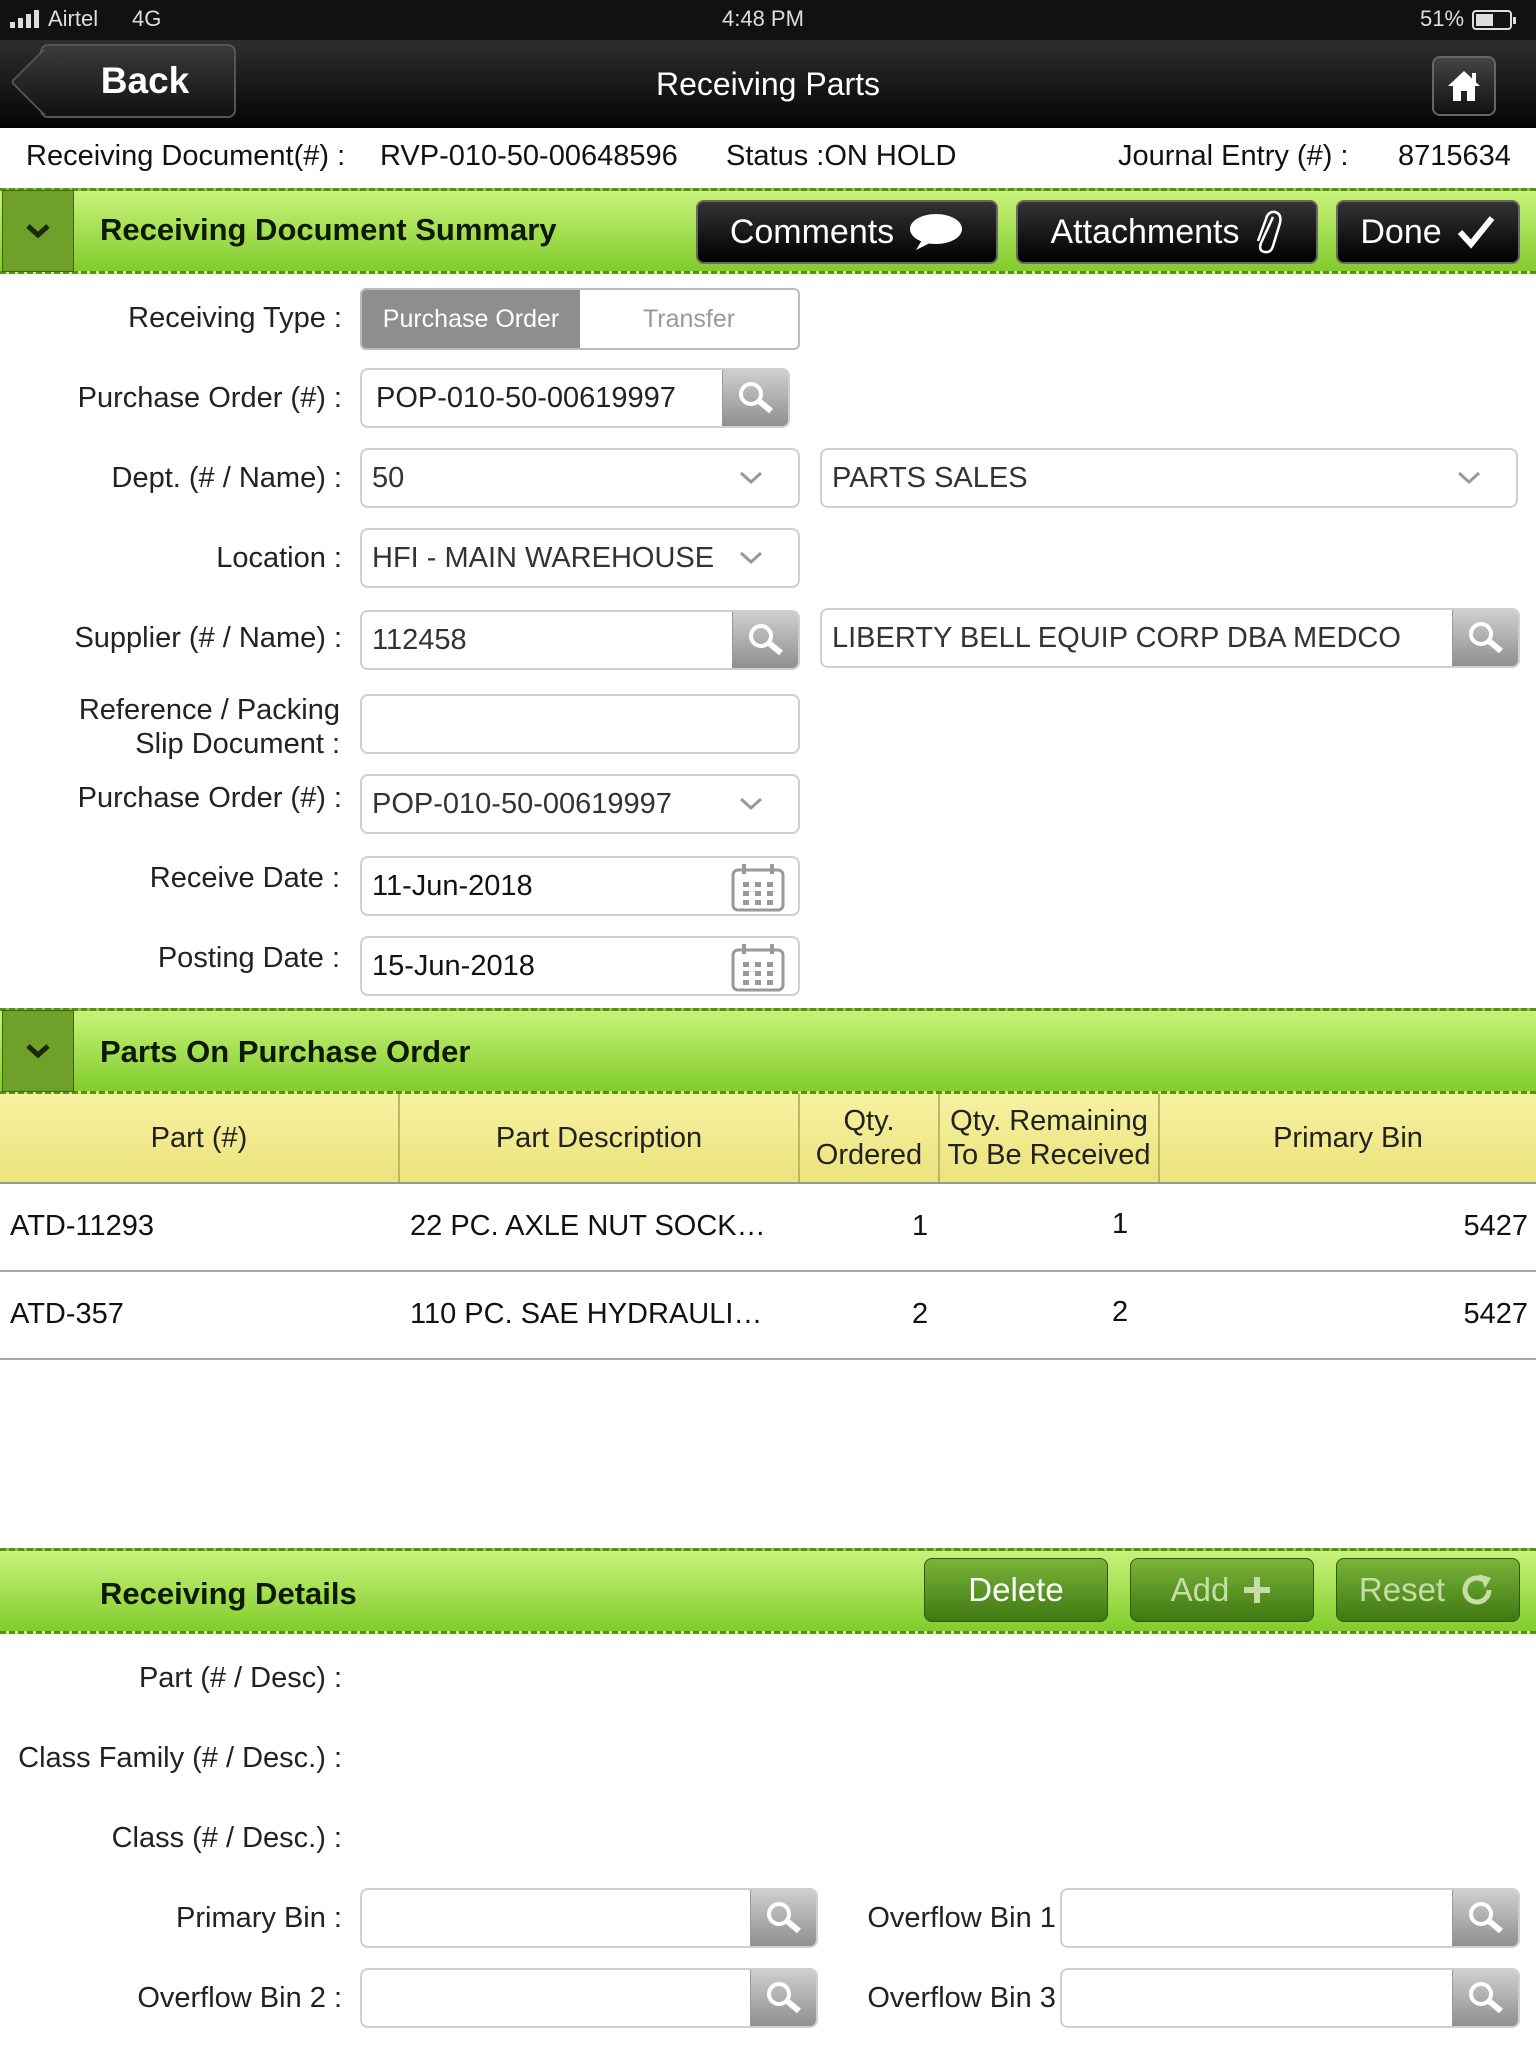 Image resolution: width=1536 pixels, height=2048 pixels. What do you see at coordinates (847, 232) in the screenshot?
I see `comments-button: Comments` at bounding box center [847, 232].